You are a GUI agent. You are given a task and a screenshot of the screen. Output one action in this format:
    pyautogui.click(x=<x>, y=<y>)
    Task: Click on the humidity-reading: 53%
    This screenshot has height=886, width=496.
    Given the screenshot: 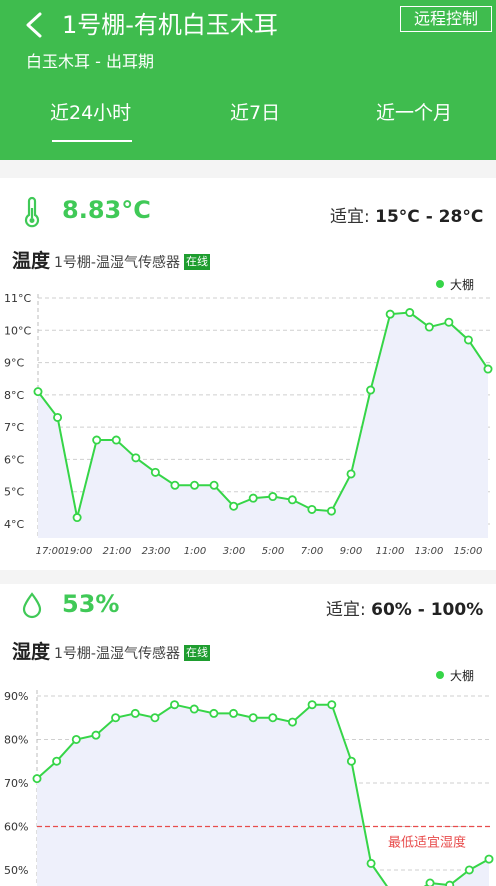 What is the action you would take?
    pyautogui.click(x=91, y=604)
    